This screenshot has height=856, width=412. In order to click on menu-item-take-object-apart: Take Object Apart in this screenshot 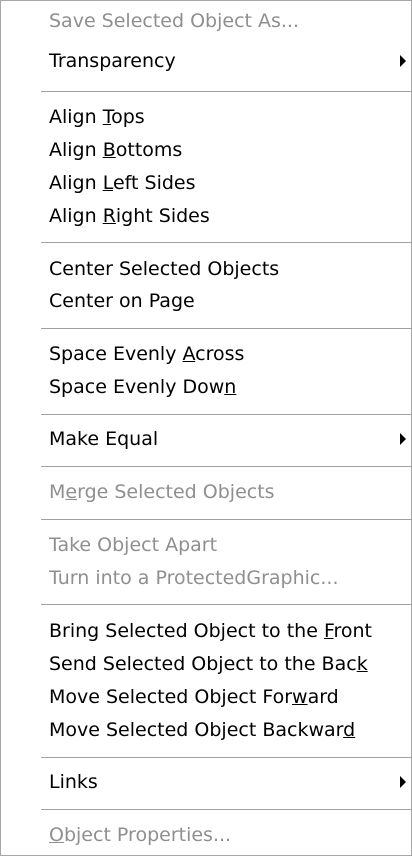, I will do `click(206, 545)`.